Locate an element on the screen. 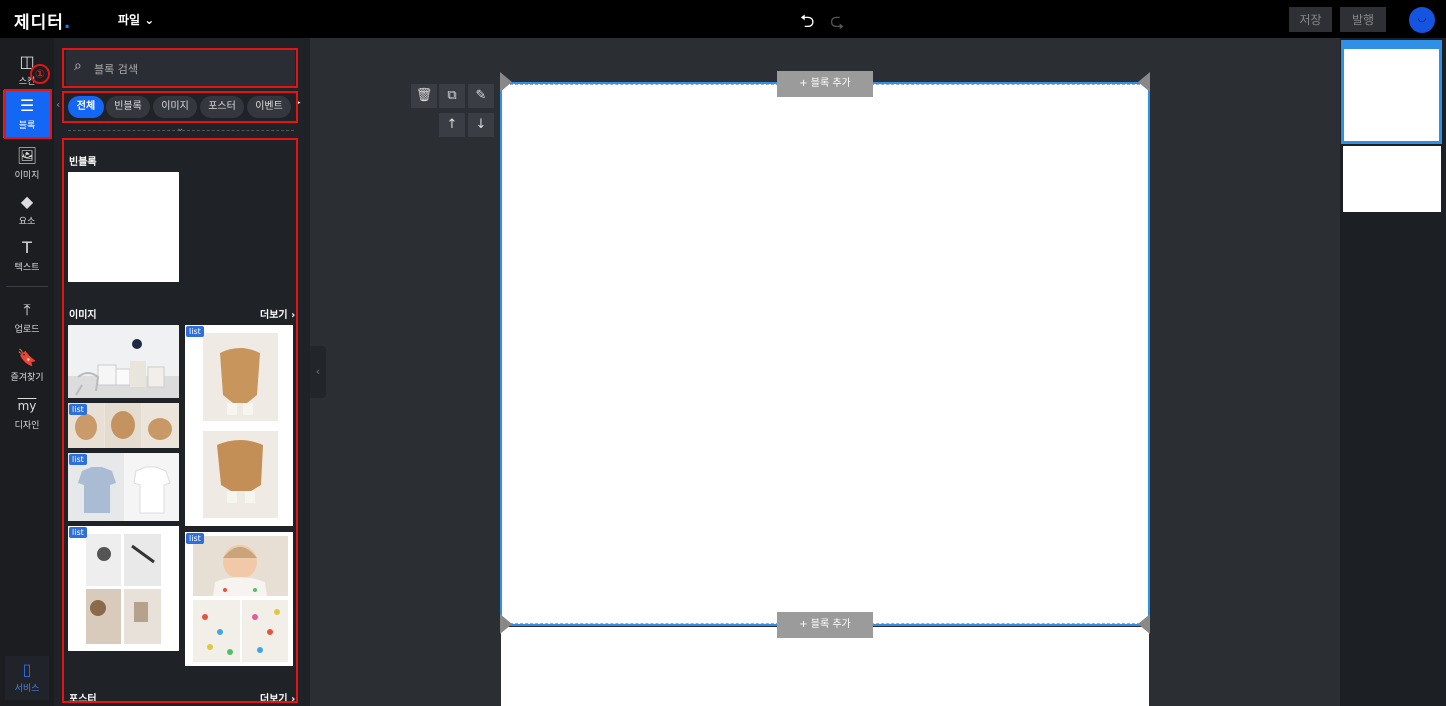 This screenshot has height=706, width=1446. nav-item-favorite: 🔖 즐겨찾기 is located at coordinates (27, 366).